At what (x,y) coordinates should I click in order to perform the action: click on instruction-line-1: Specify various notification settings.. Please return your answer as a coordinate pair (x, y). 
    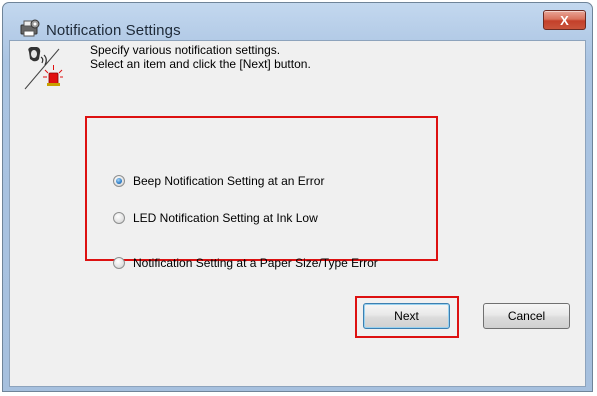
    Looking at the image, I should click on (185, 50).